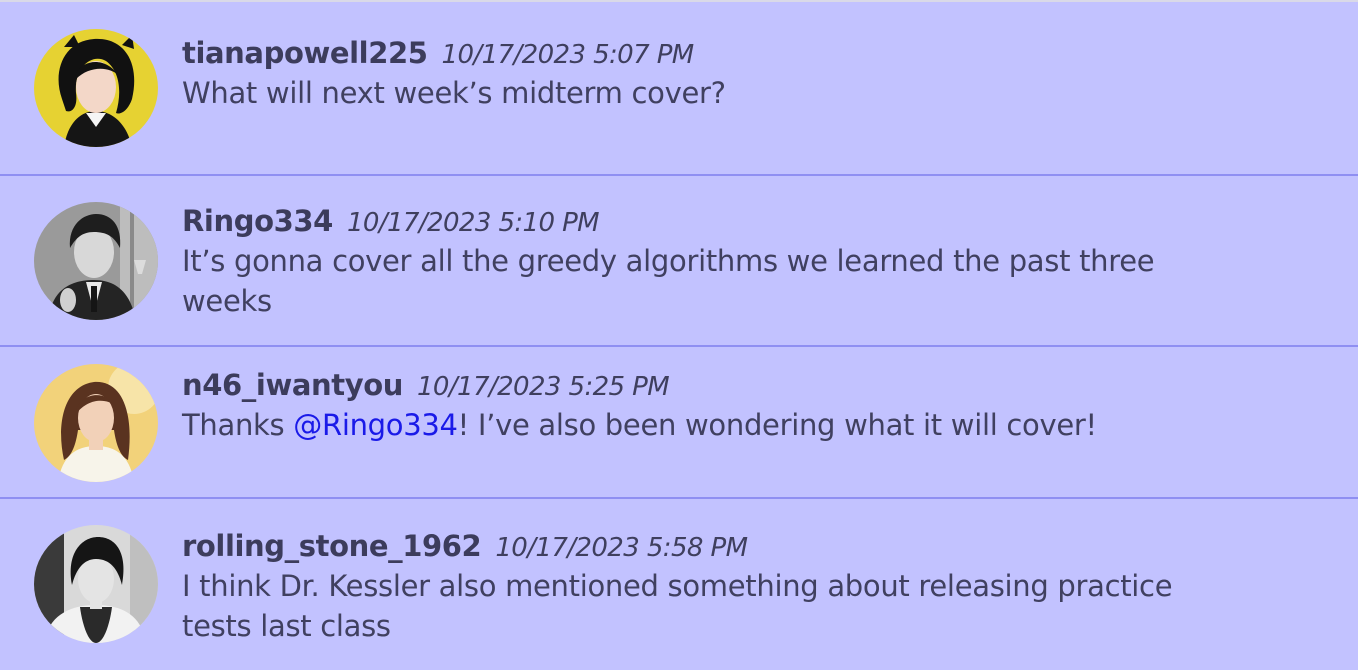 Image resolution: width=1358 pixels, height=670 pixels. Describe the element at coordinates (238, 425) in the screenshot. I see `message-text-segment: Thanks` at that location.